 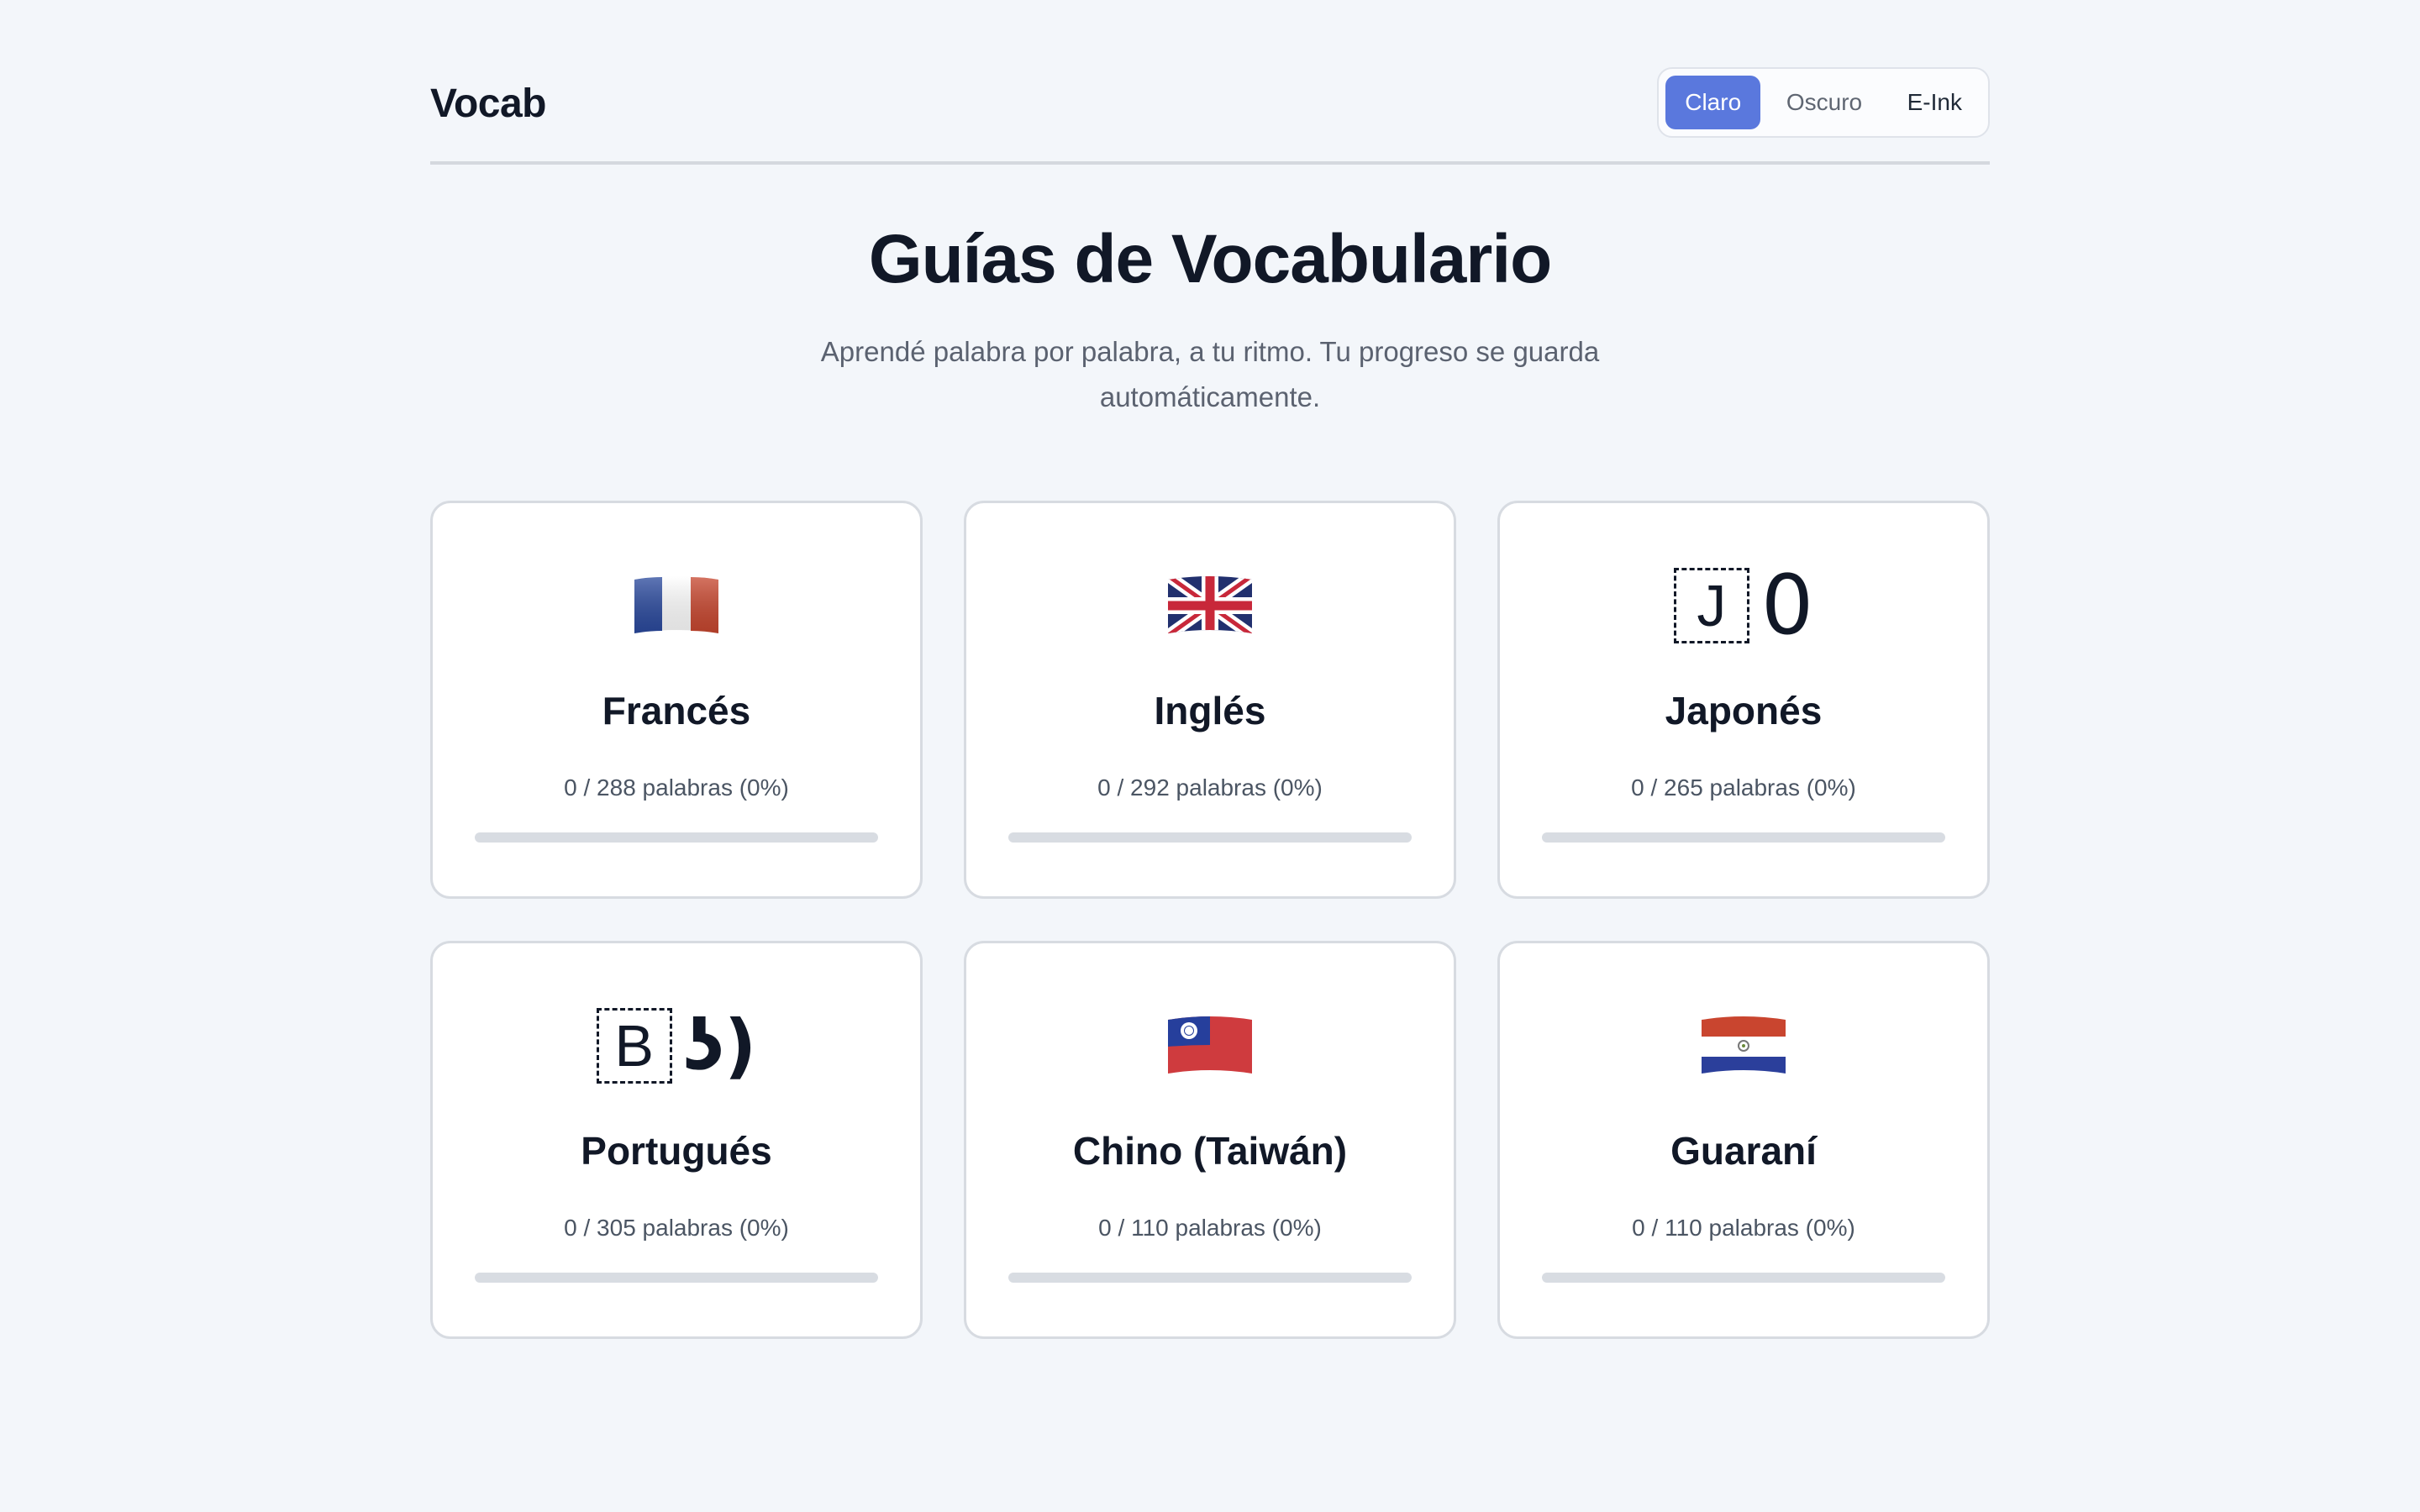 I want to click on theme-dark-button: Oscuro, so click(x=1823, y=102).